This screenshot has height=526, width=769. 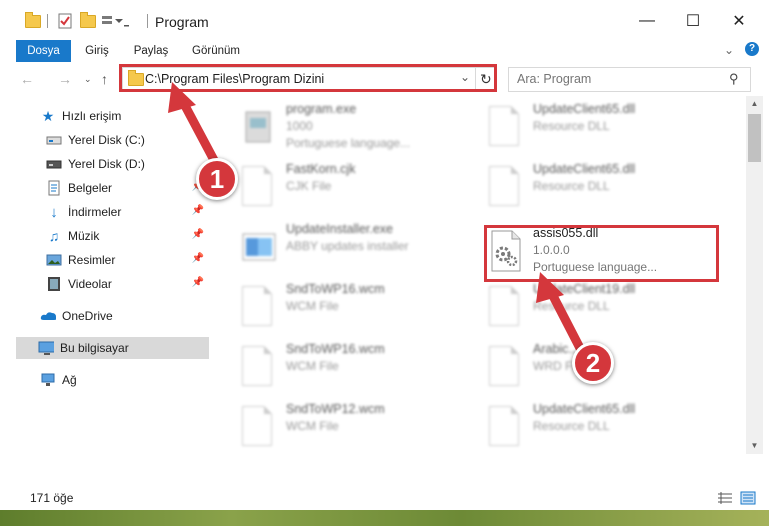 What do you see at coordinates (384, 20) in the screenshot?
I see `title-bar: Program — ☐ ✕` at bounding box center [384, 20].